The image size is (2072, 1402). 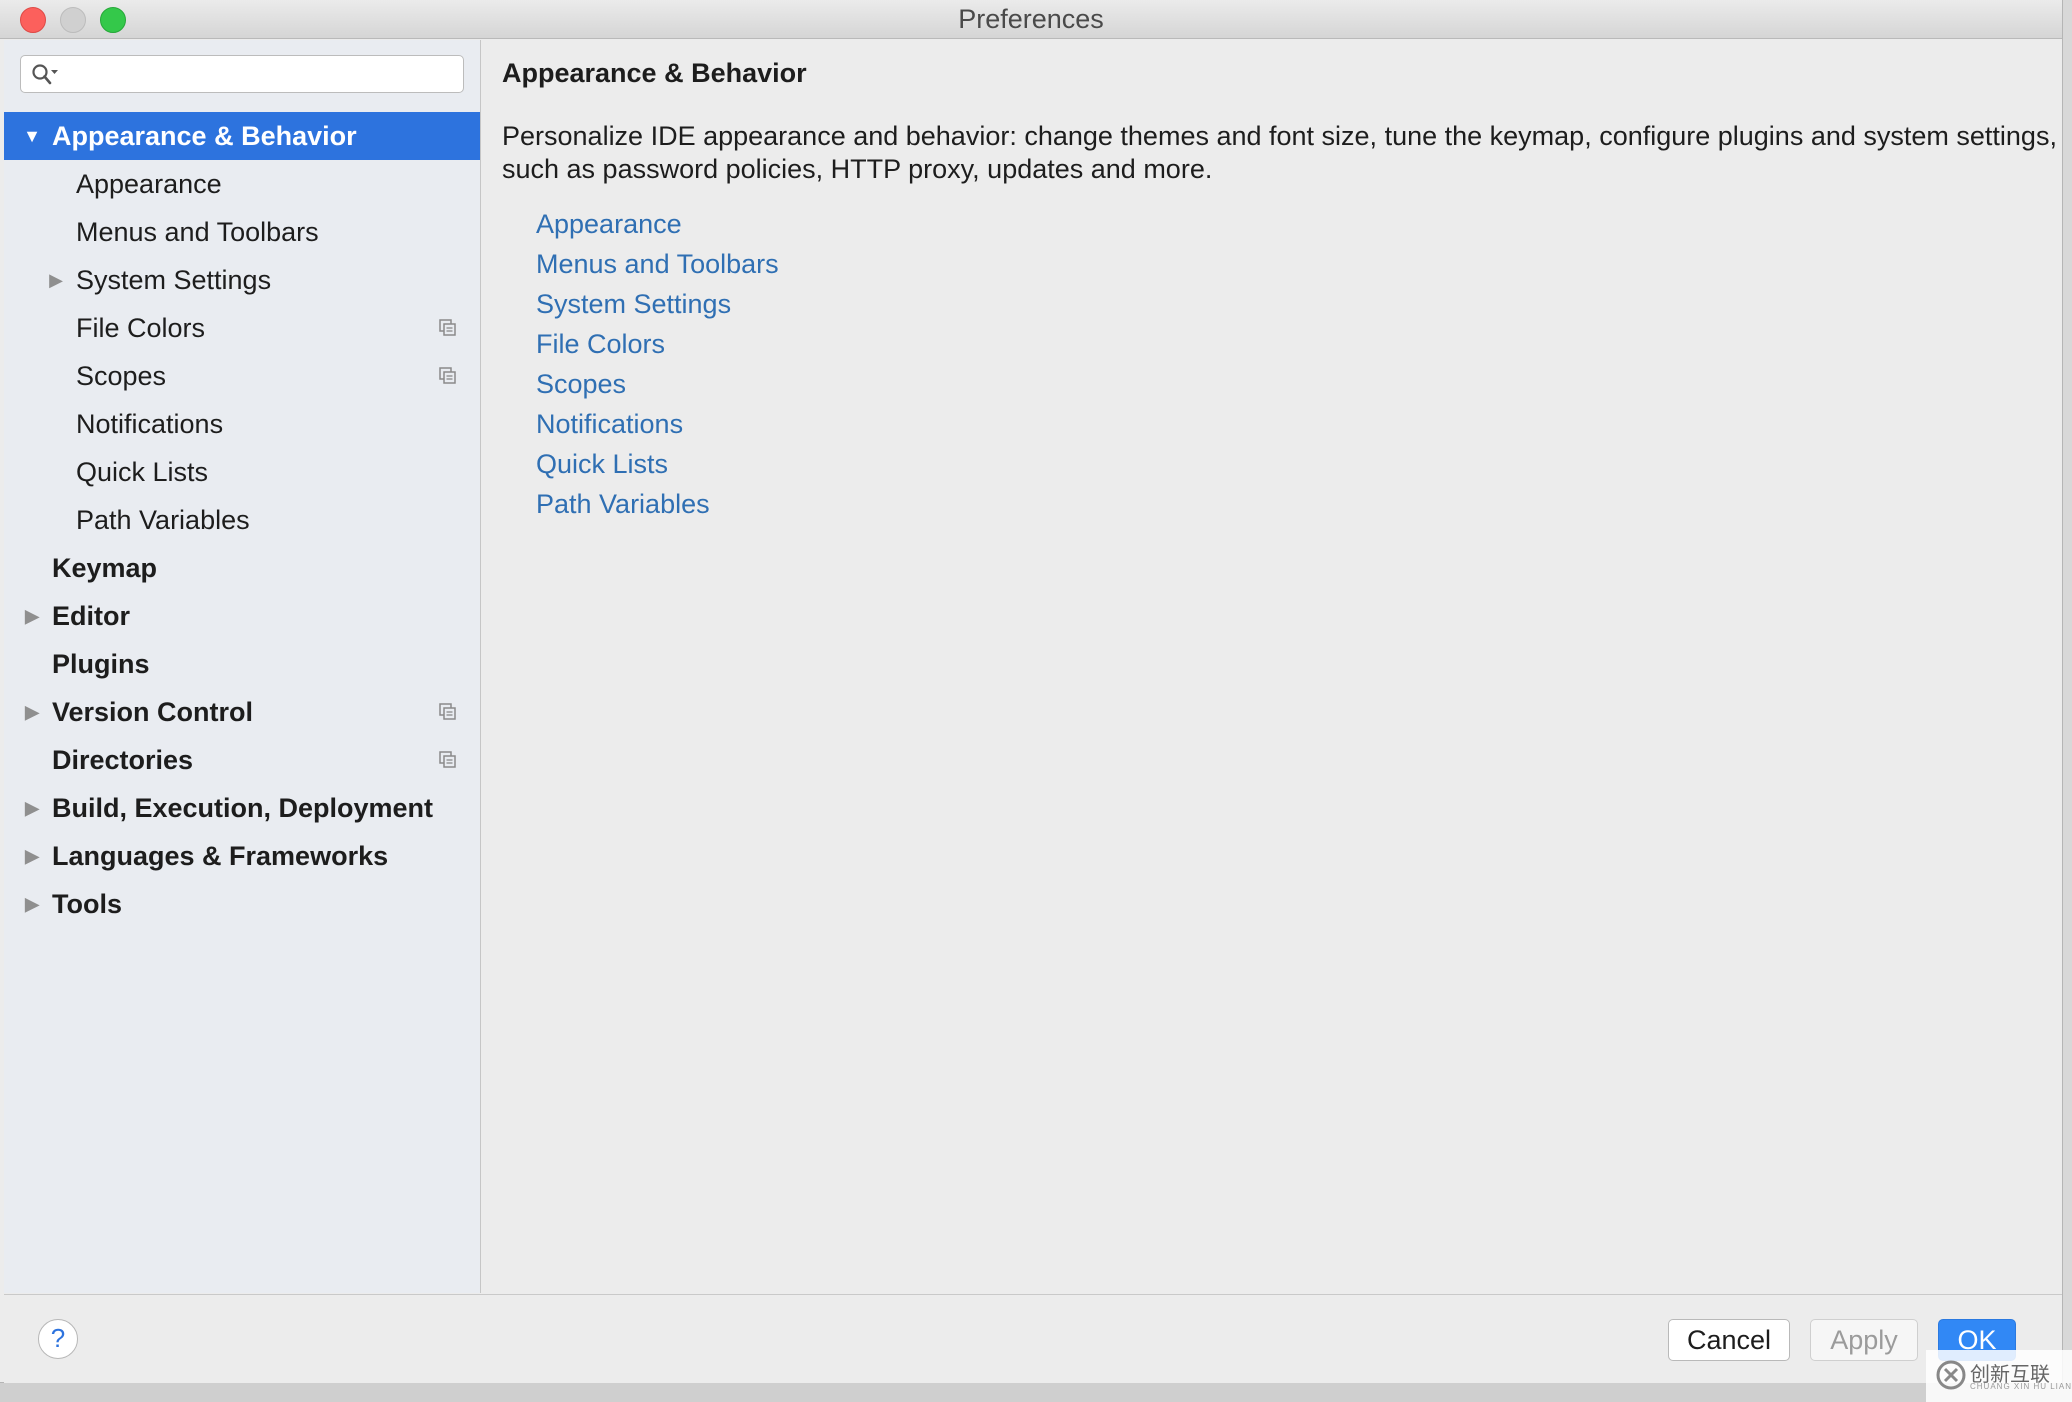 I want to click on link-file-colors: File Colors, so click(x=657, y=344).